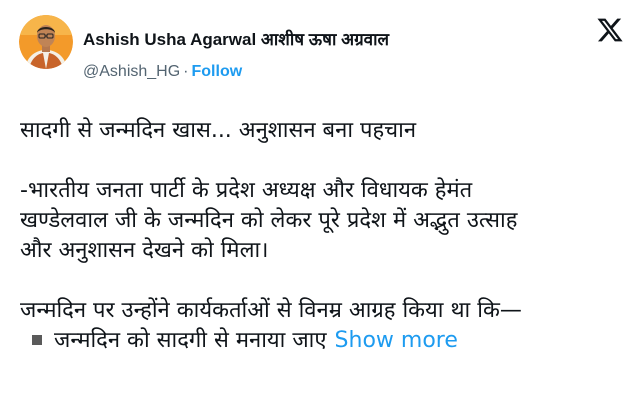 The width and height of the screenshot is (640, 420). What do you see at coordinates (190, 340) in the screenshot?
I see `tweet-bullet-text: जन्मदिन को सादगी से मनाया जाए` at bounding box center [190, 340].